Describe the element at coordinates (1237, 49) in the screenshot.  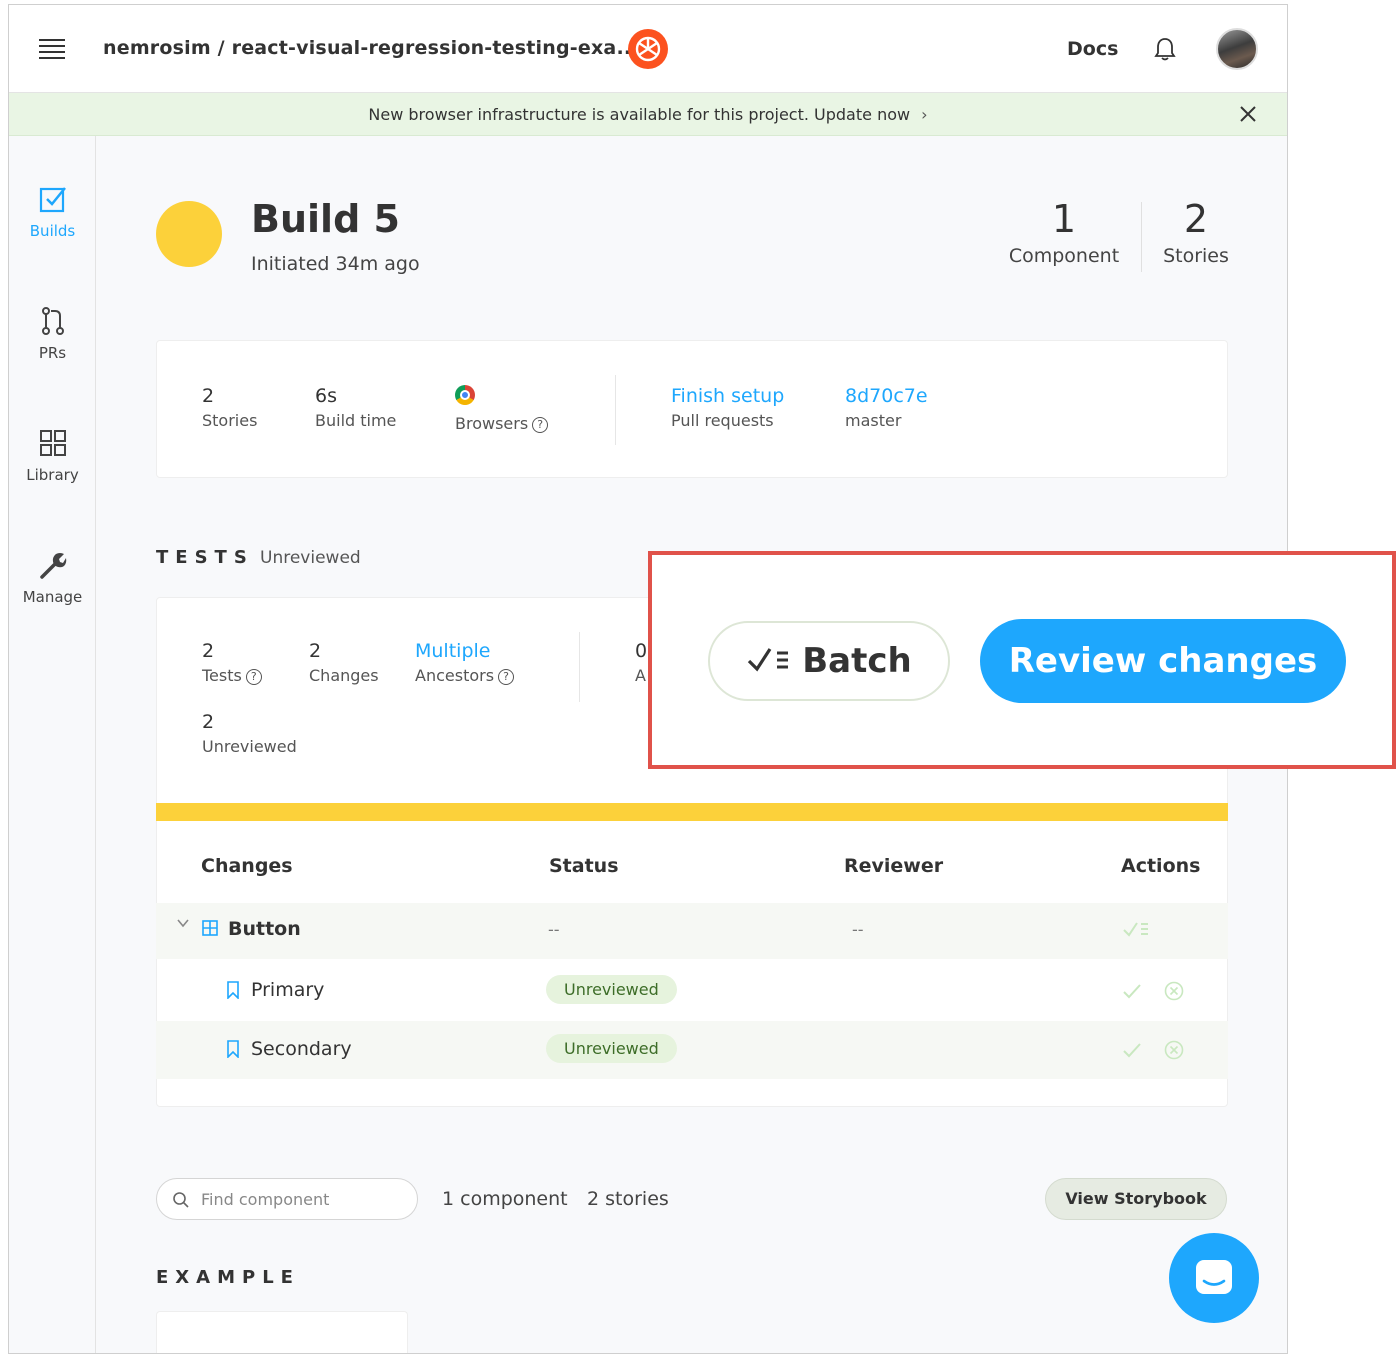
I see `avatar` at that location.